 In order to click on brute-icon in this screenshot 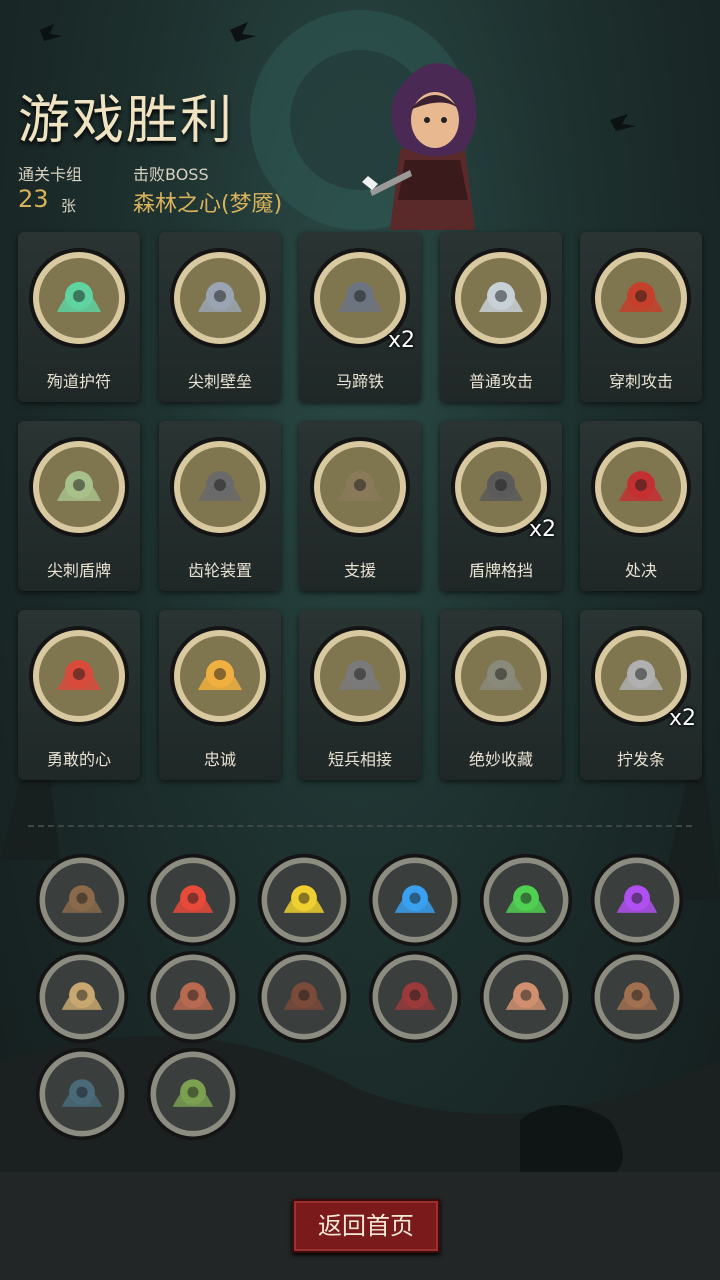, I will do `click(193, 997)`.